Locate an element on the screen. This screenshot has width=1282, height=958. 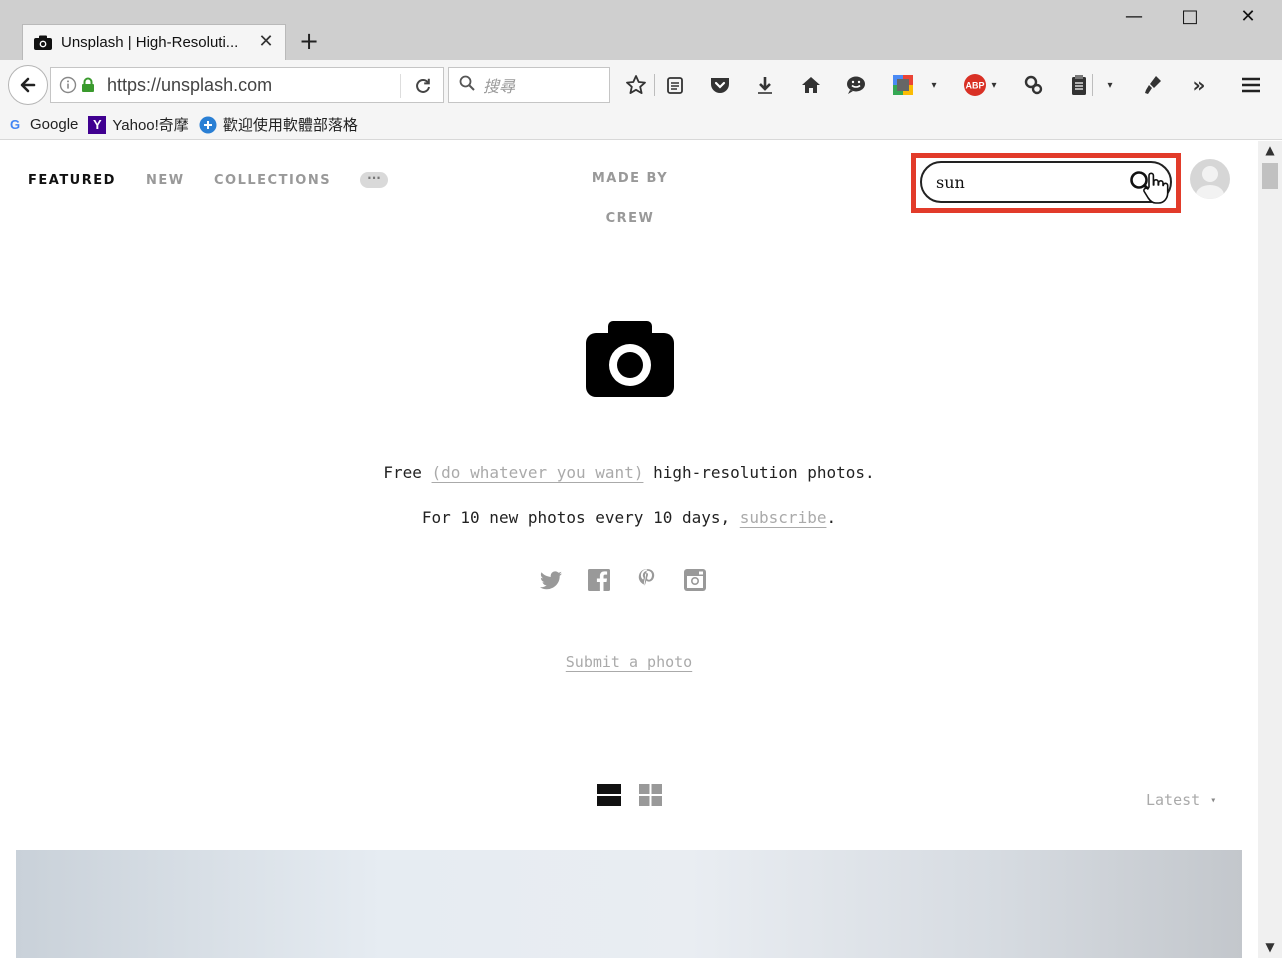
bookmark-label: 歡迎使用軟體部落格 is located at coordinates (290, 125).